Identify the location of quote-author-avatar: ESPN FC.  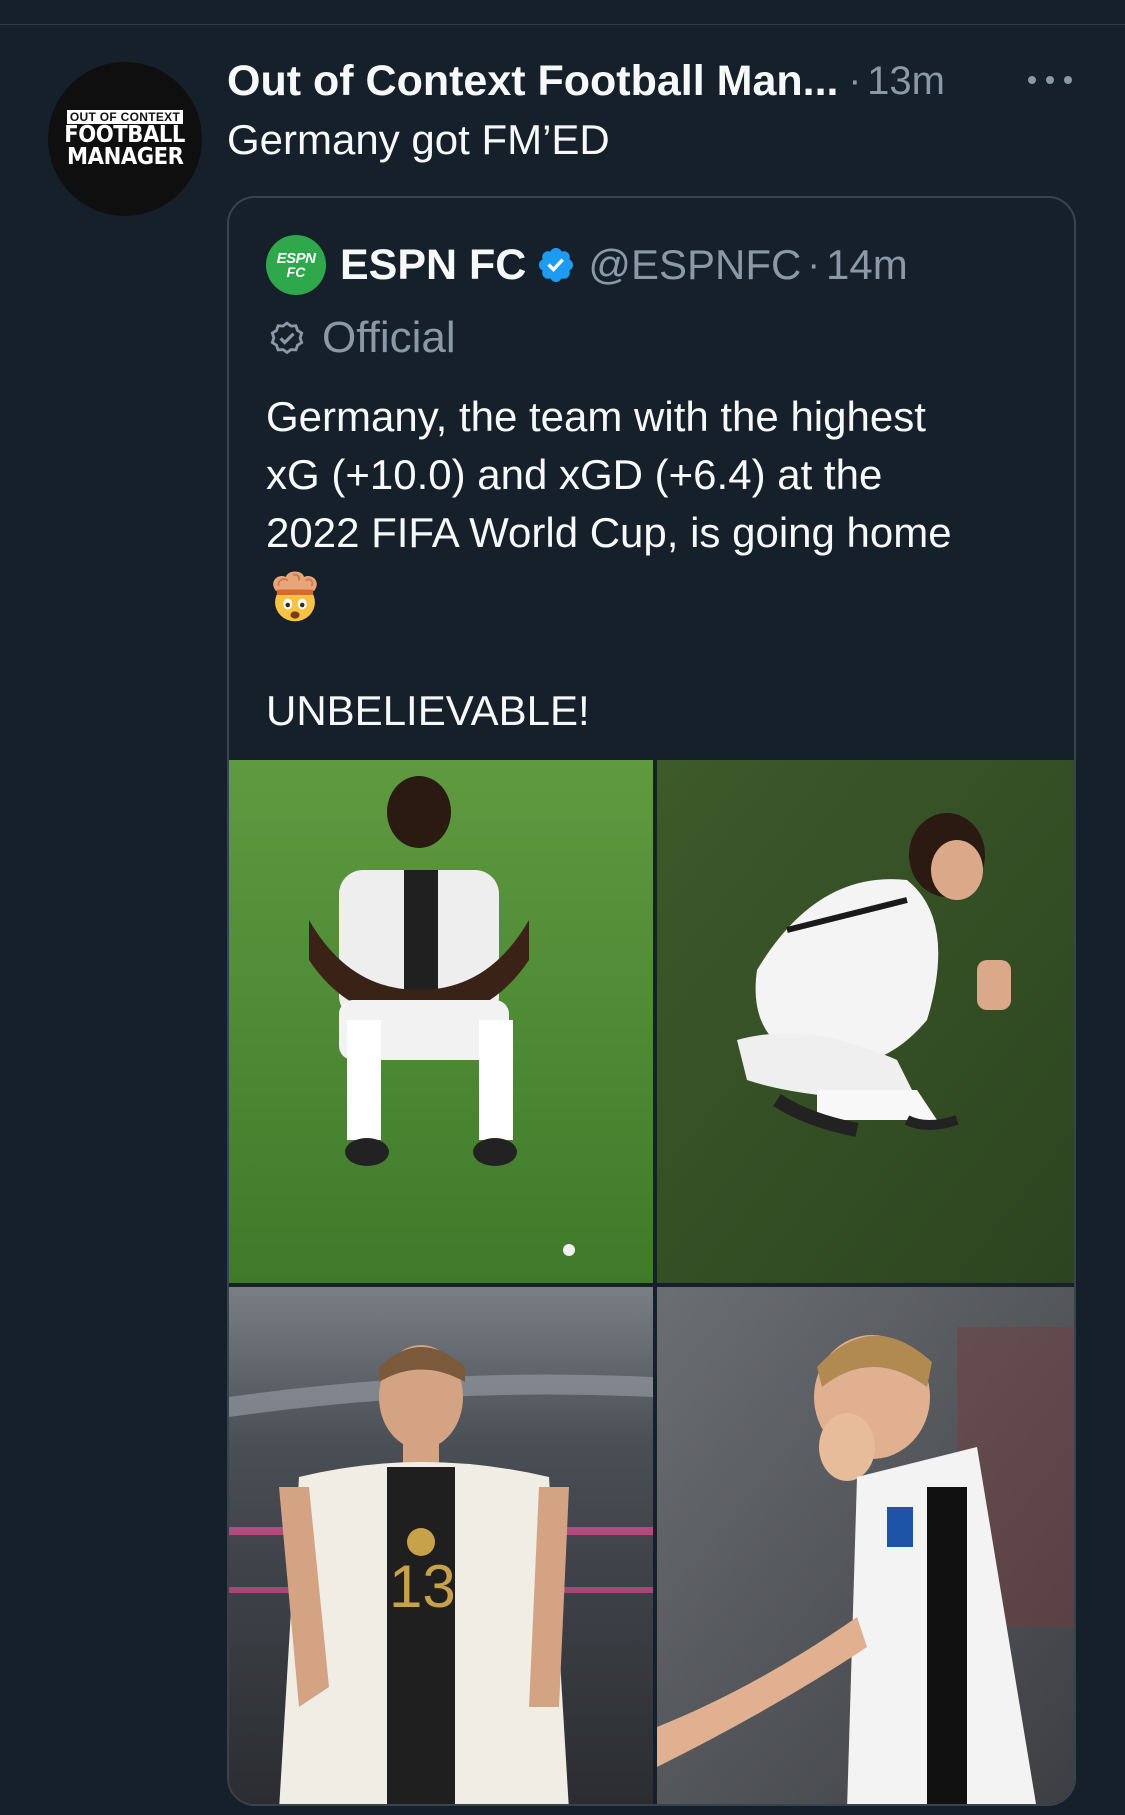
(296, 265).